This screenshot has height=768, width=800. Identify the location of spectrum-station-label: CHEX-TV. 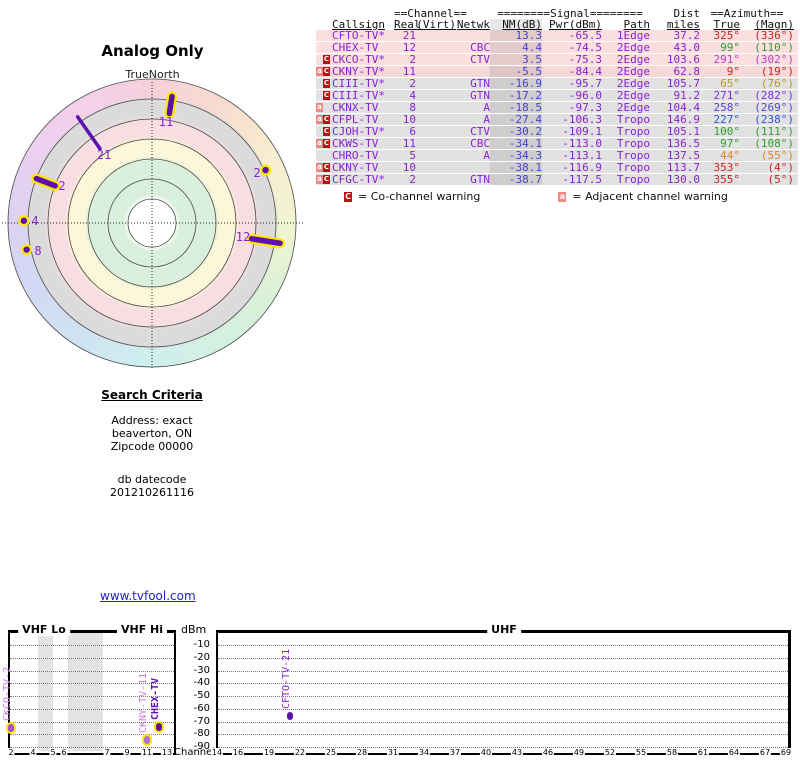
(155, 699).